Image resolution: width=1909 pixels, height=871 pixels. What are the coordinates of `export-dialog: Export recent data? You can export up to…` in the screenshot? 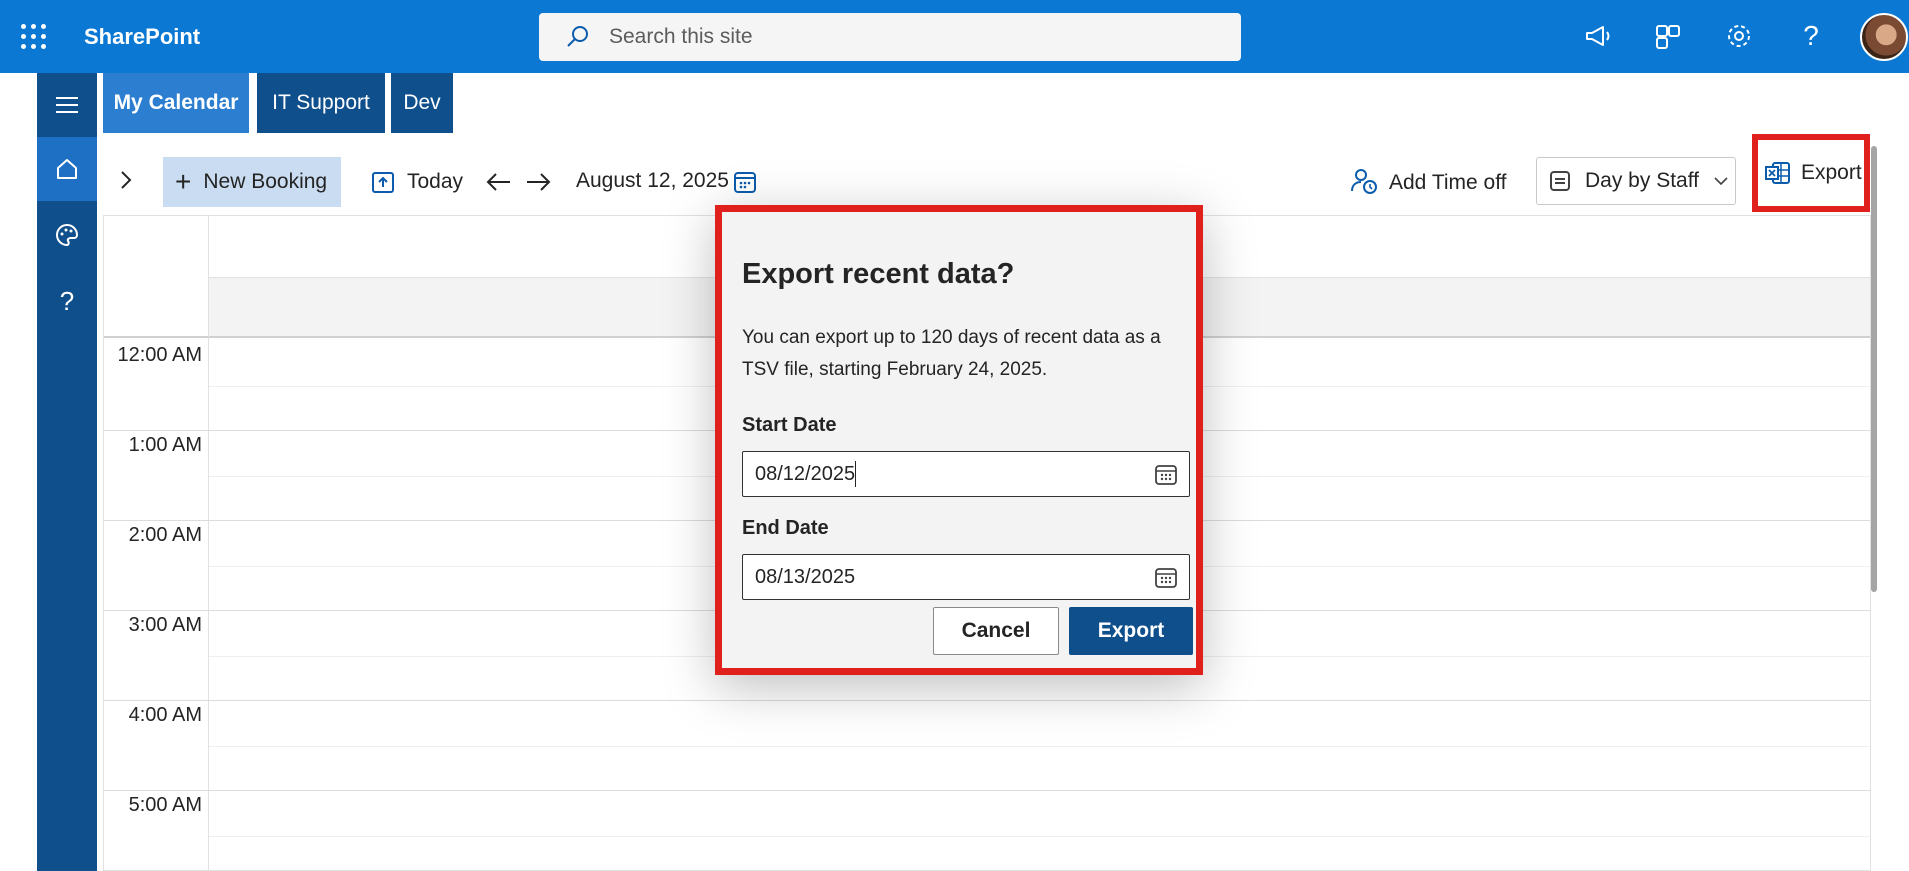 It's located at (959, 440).